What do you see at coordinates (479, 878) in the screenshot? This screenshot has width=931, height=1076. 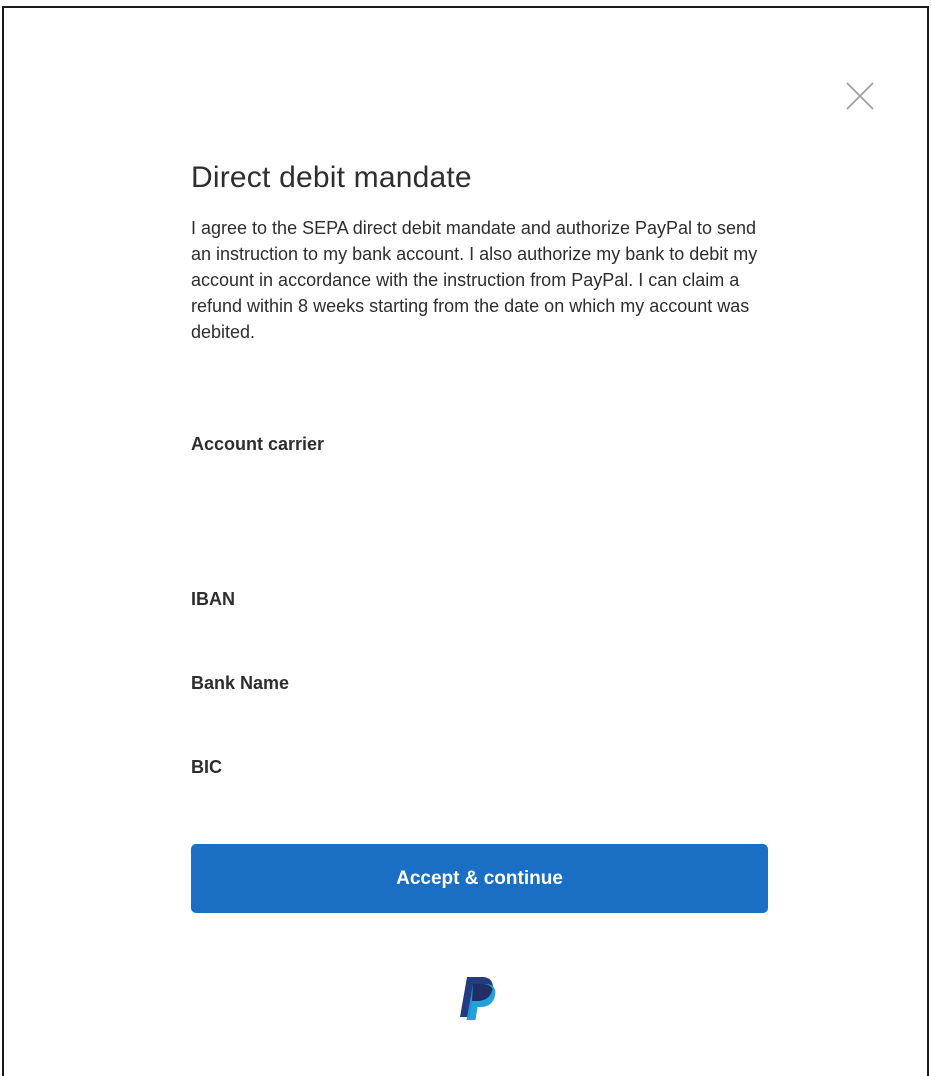 I see `accept-continue-button: Accept & continue` at bounding box center [479, 878].